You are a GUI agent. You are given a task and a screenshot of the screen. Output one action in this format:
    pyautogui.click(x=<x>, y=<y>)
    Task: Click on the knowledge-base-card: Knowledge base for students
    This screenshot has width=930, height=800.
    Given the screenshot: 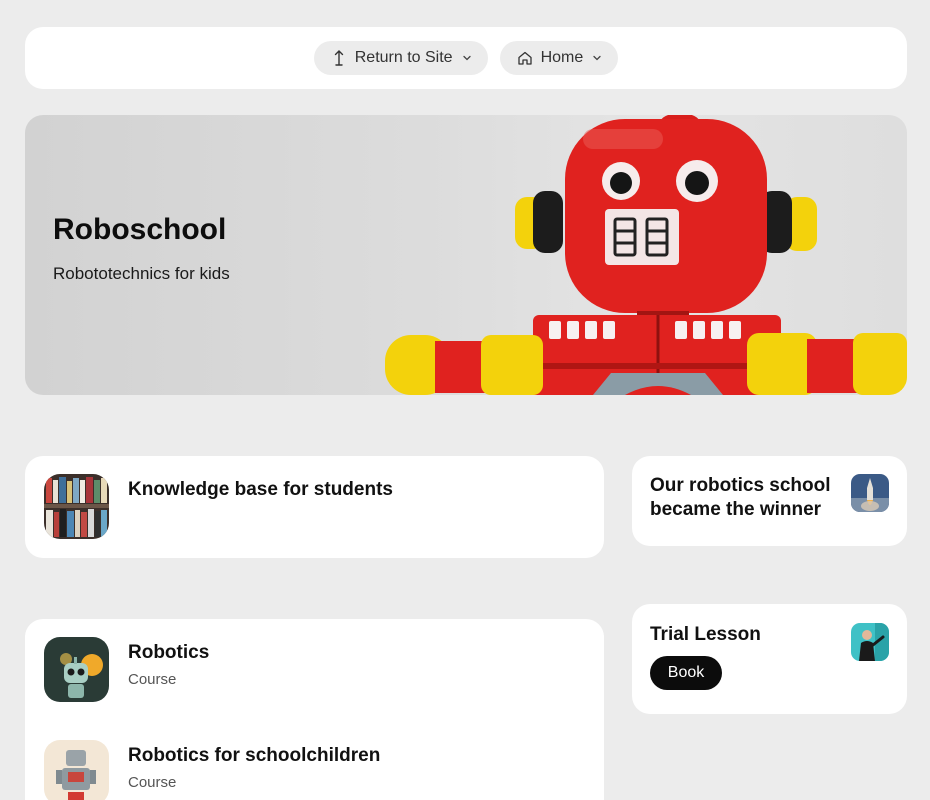 What is the action you would take?
    pyautogui.click(x=314, y=507)
    